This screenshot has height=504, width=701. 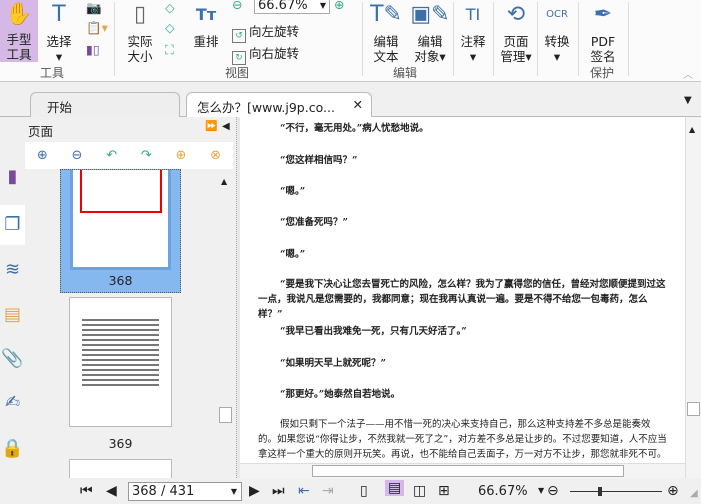 What do you see at coordinates (333, 363) in the screenshot?
I see `text-line: “如果明天早上就死呢？”` at bounding box center [333, 363].